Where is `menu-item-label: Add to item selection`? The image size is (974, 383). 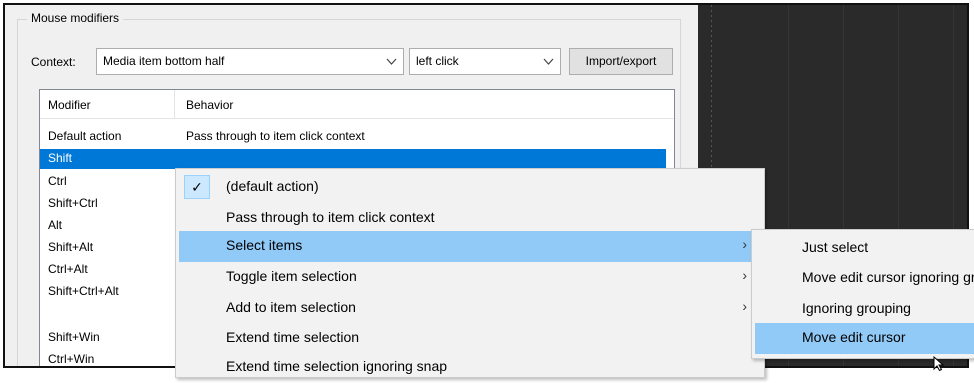 menu-item-label: Add to item selection is located at coordinates (291, 307).